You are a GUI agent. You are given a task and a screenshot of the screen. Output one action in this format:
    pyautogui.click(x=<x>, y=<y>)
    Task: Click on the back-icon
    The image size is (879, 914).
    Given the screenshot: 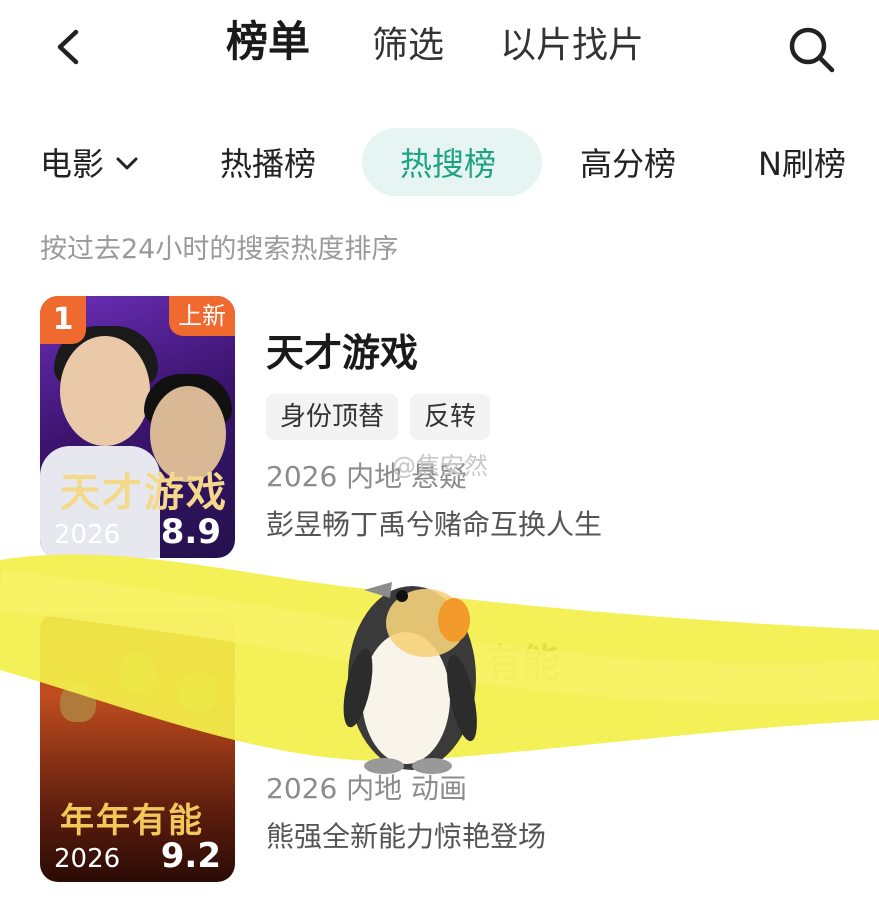 What is the action you would take?
    pyautogui.click(x=69, y=47)
    